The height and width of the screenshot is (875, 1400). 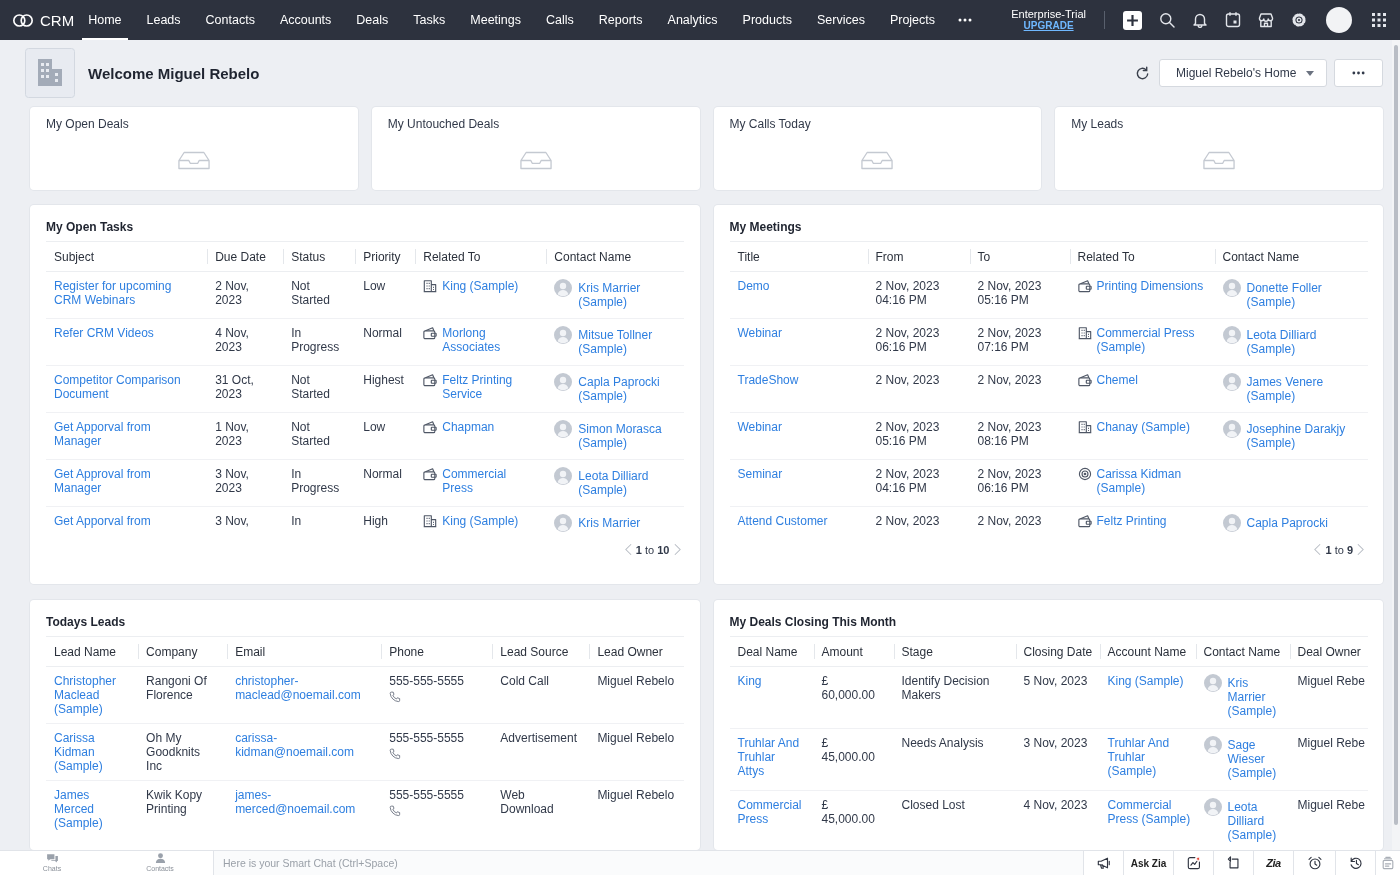 What do you see at coordinates (105, 20) in the screenshot?
I see `nav-tab: Home` at bounding box center [105, 20].